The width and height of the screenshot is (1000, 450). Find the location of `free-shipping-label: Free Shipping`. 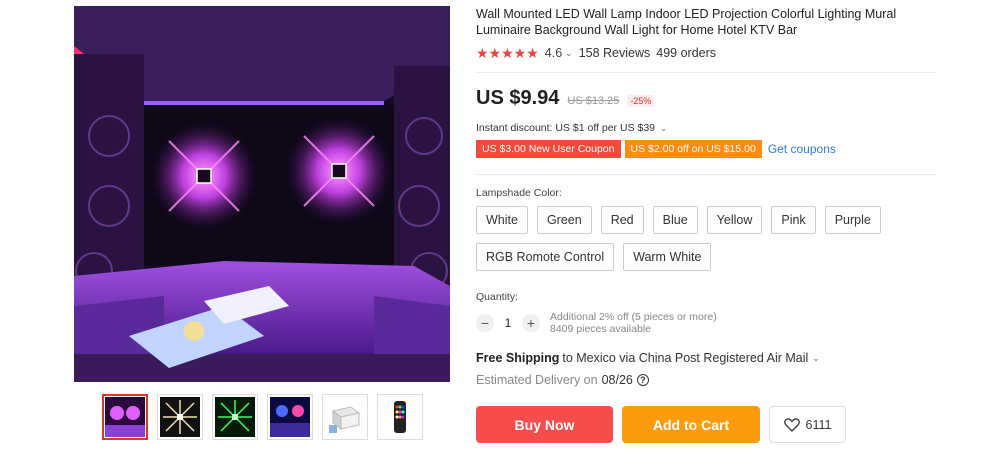

free-shipping-label: Free Shipping is located at coordinates (518, 358).